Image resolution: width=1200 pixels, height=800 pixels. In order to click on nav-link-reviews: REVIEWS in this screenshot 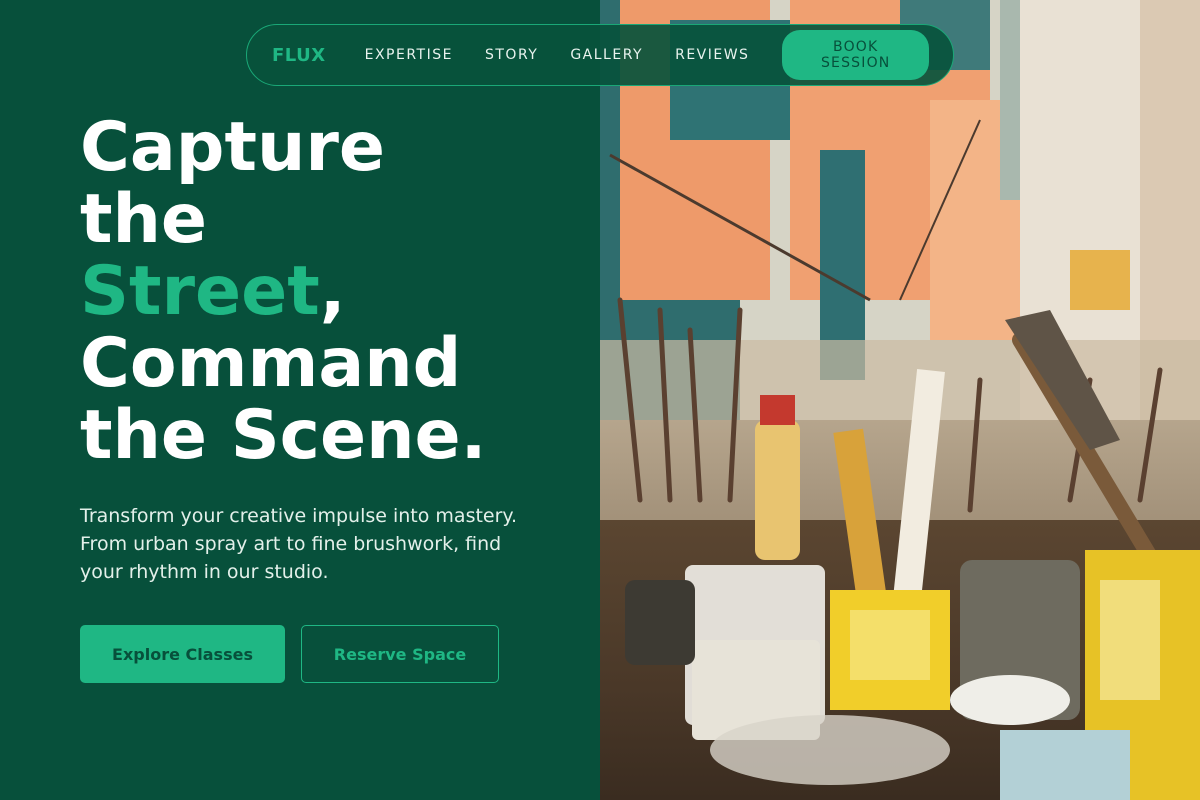, I will do `click(712, 55)`.